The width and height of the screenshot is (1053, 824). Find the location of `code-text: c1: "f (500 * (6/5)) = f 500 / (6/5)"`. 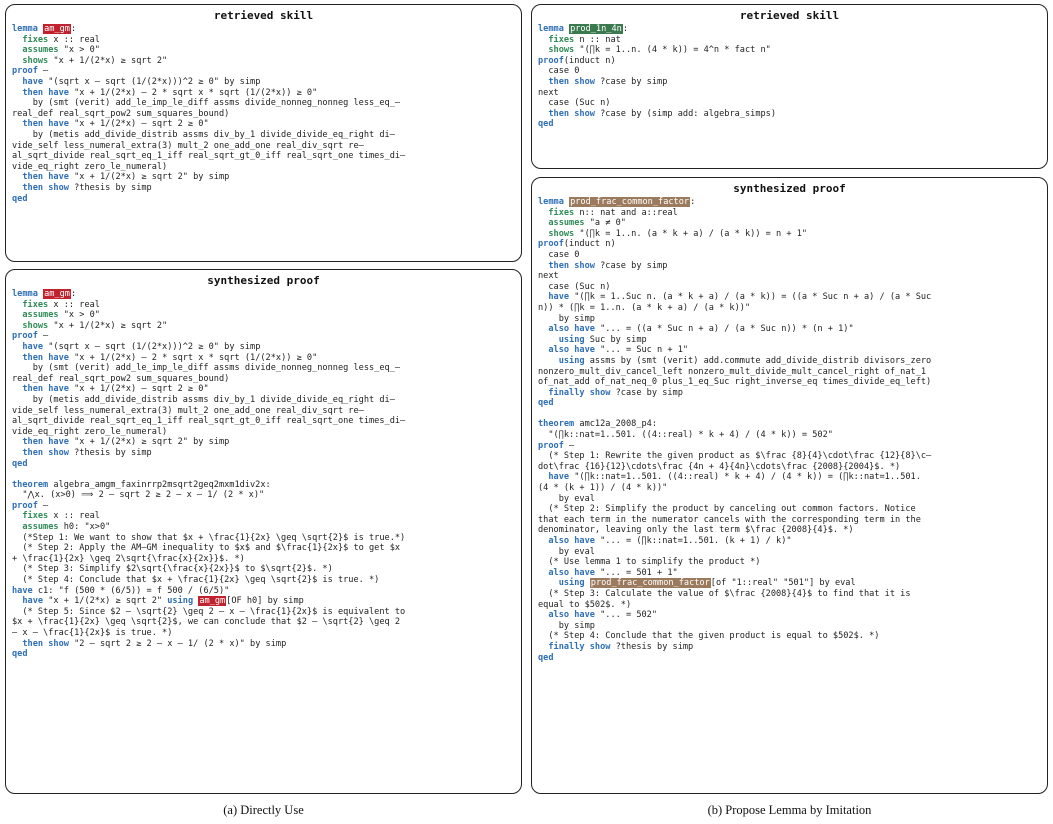

code-text: c1: "f (500 * (6/5)) = f 500 / (6/5)" is located at coordinates (131, 590).